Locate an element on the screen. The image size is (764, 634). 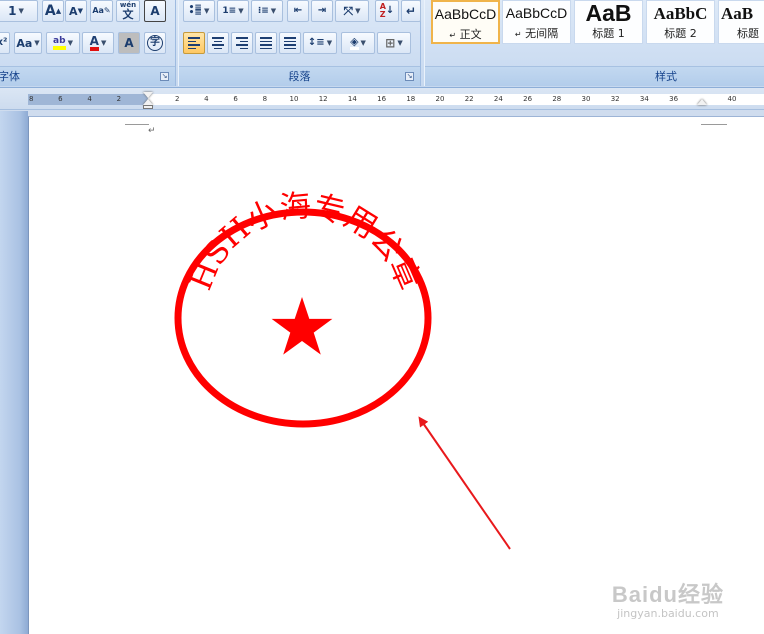
grow-font-button: A ▲ is located at coordinates (53, 11).